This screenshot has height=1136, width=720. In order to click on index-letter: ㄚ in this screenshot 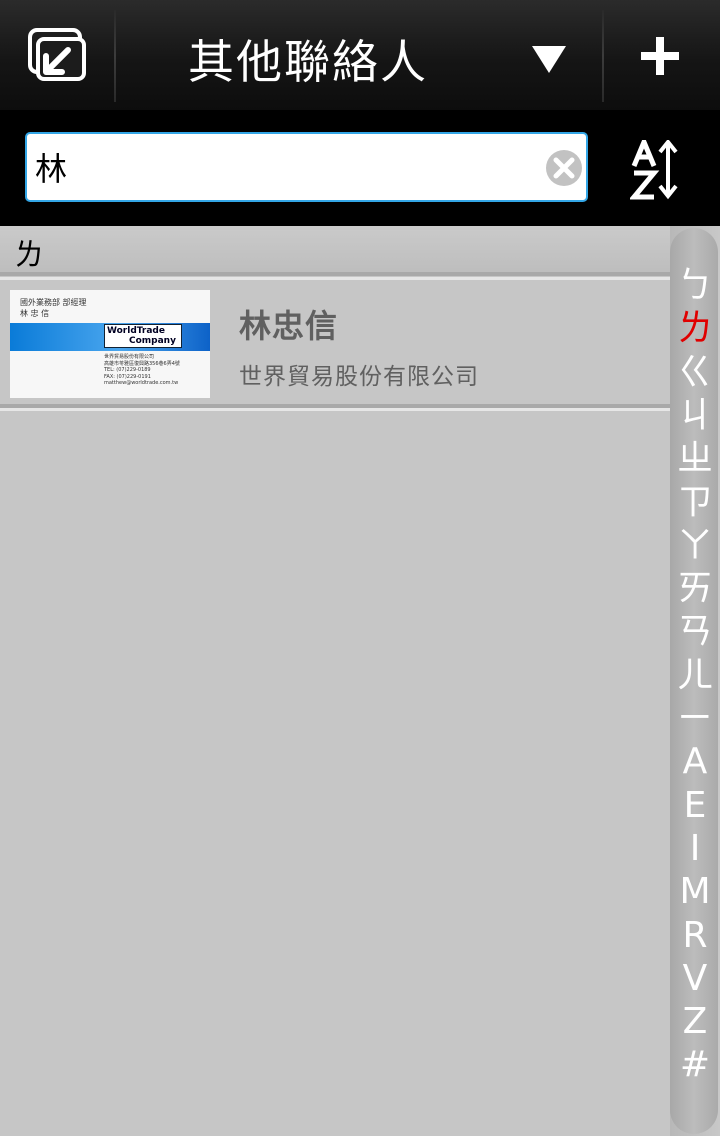, I will do `click(695, 545)`.